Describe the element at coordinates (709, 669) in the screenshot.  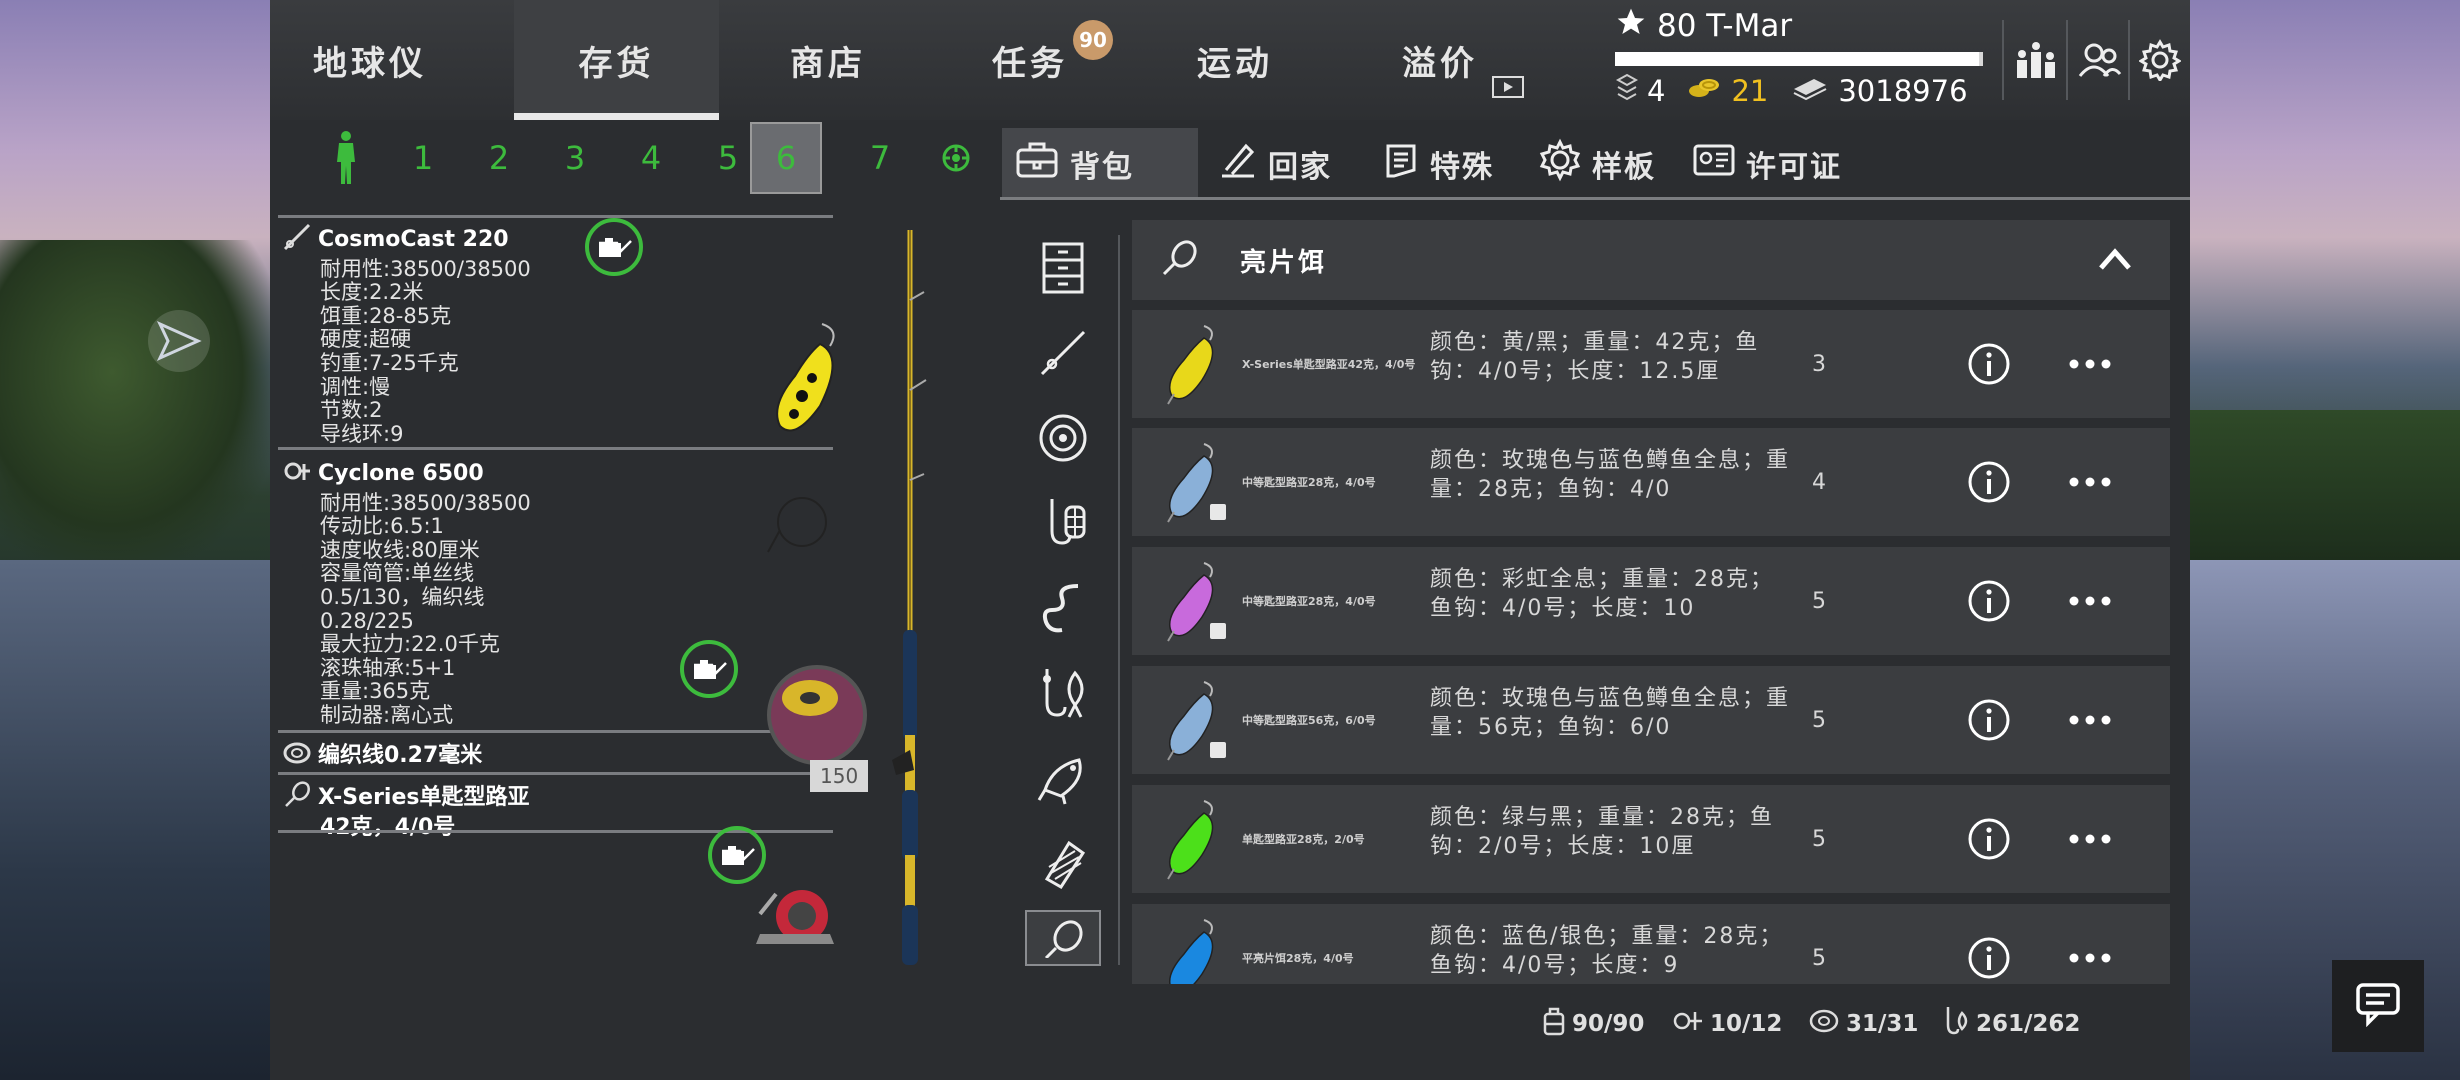
I see `reel-repair-oilcan-button` at that location.